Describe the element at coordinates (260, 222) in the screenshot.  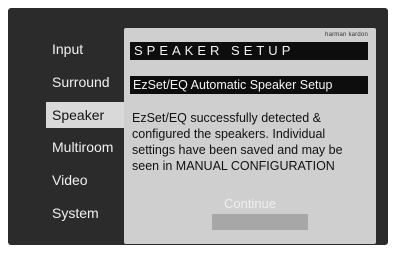
I see `continue-button` at that location.